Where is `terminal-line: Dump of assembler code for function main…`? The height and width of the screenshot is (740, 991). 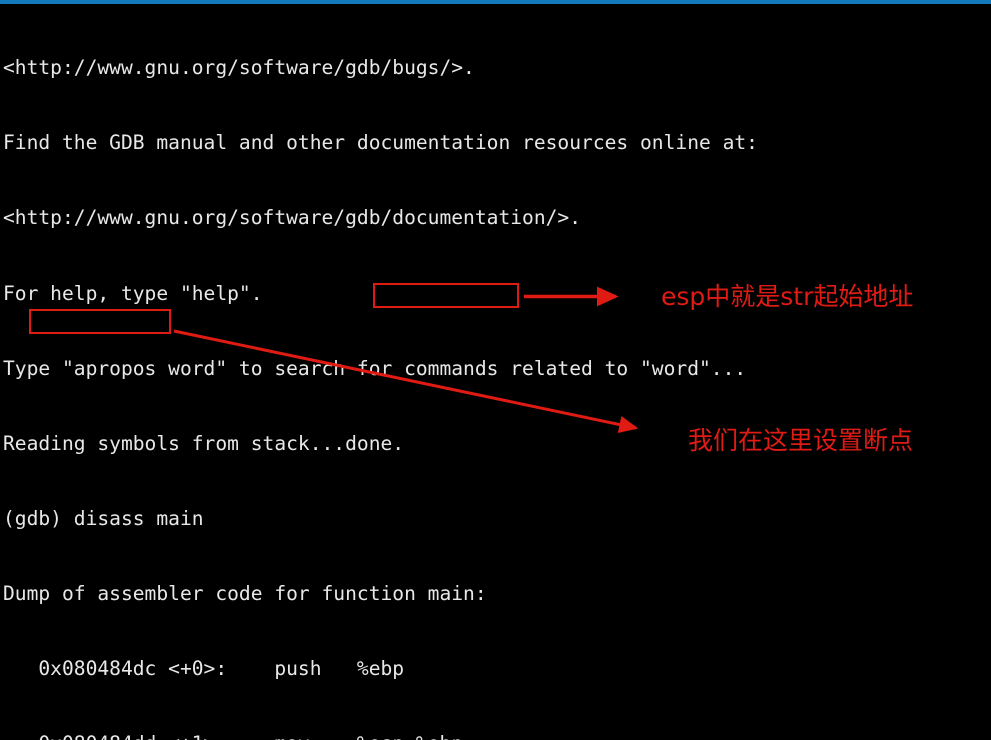 terminal-line: Dump of assembler code for function main… is located at coordinates (245, 594).